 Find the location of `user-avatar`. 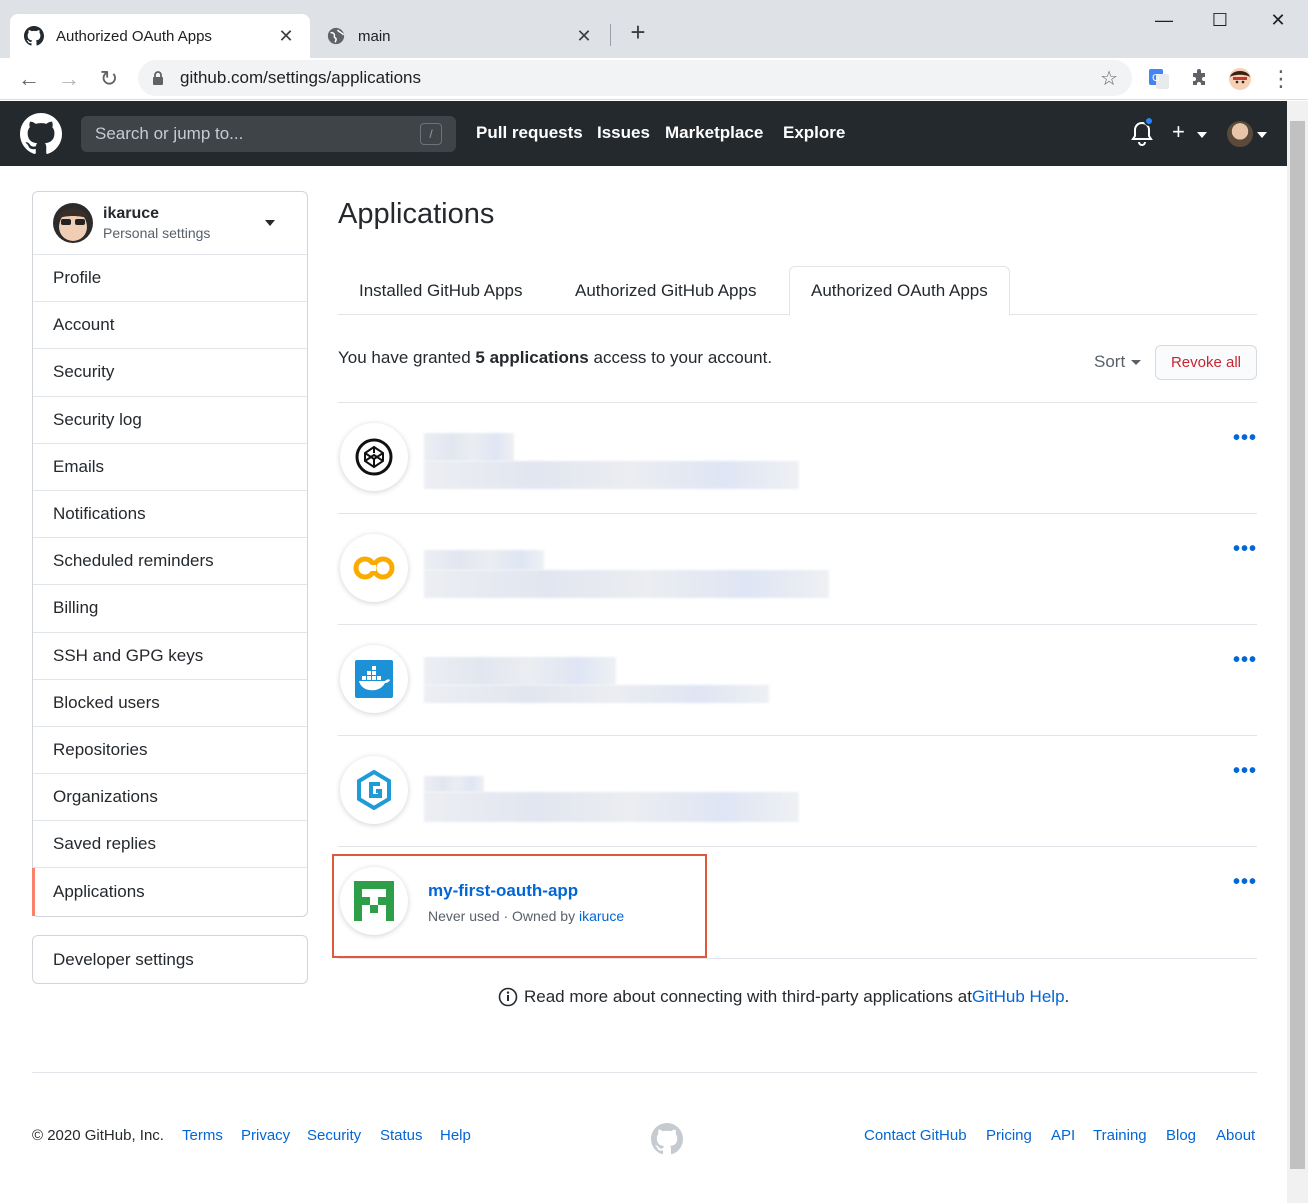

user-avatar is located at coordinates (1240, 134).